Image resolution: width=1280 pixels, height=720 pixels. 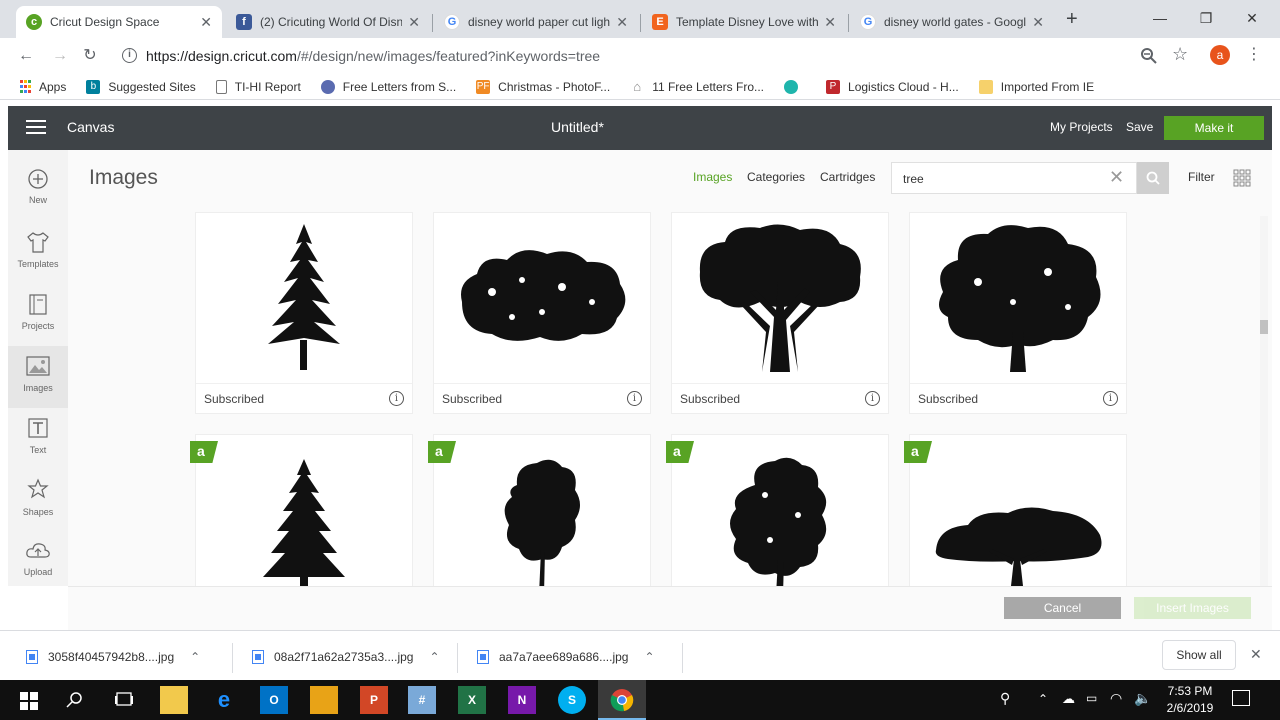 I want to click on zoom-icon, so click(x=1149, y=56).